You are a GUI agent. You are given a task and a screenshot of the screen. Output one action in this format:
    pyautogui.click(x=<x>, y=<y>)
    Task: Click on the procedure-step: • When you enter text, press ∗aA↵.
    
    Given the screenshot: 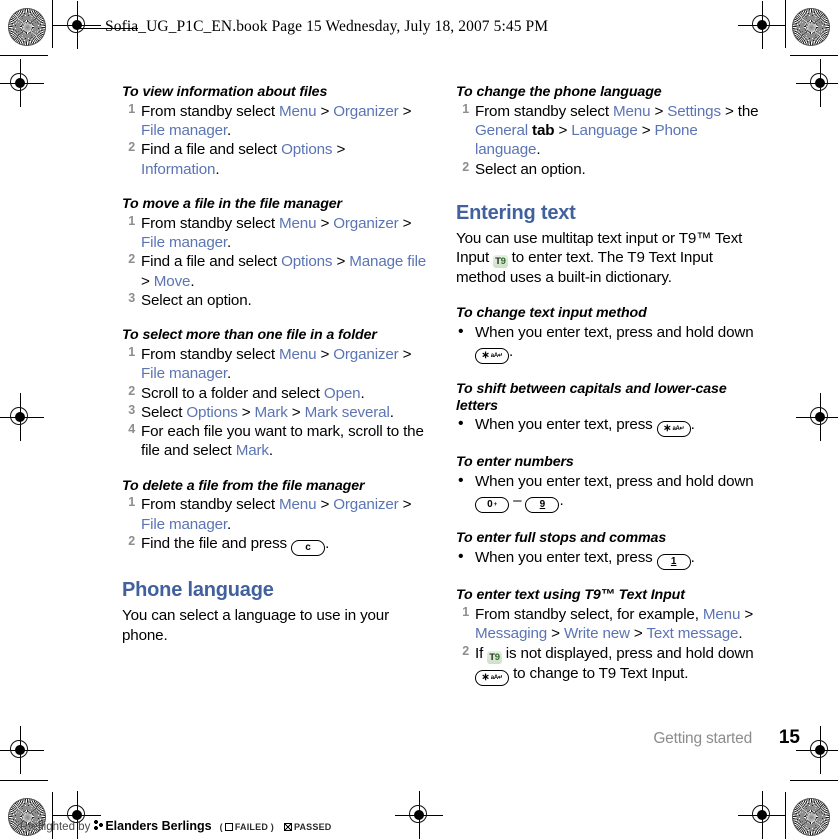 What is the action you would take?
    pyautogui.click(x=608, y=426)
    